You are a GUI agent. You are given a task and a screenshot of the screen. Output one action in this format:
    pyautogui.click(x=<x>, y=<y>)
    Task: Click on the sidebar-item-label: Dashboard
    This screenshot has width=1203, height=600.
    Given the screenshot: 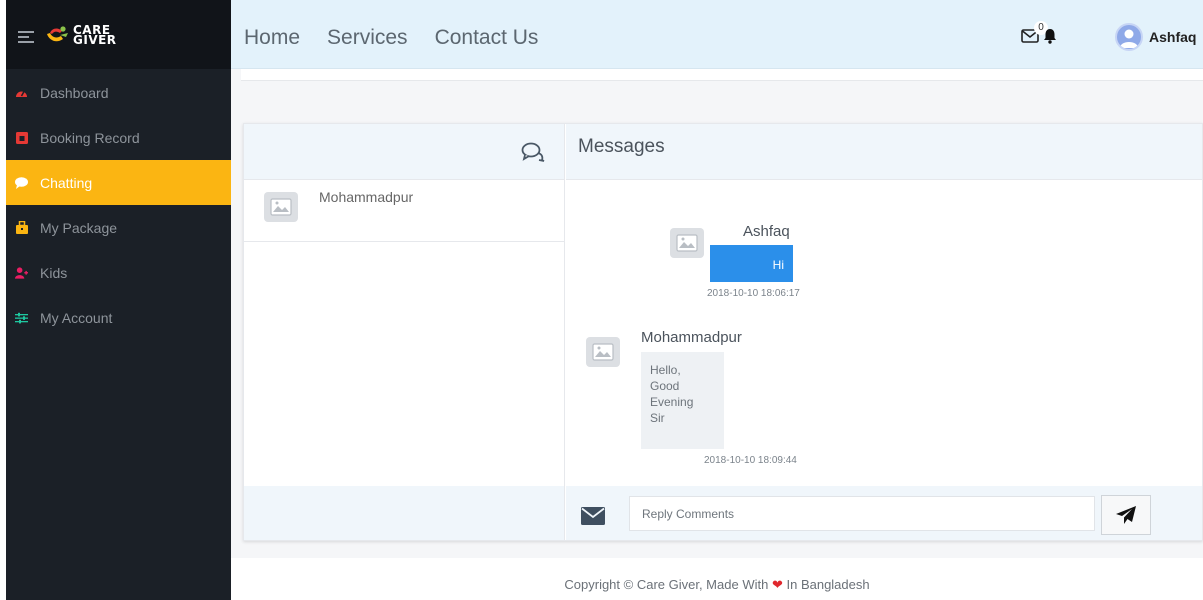 What is the action you would take?
    pyautogui.click(x=74, y=92)
    